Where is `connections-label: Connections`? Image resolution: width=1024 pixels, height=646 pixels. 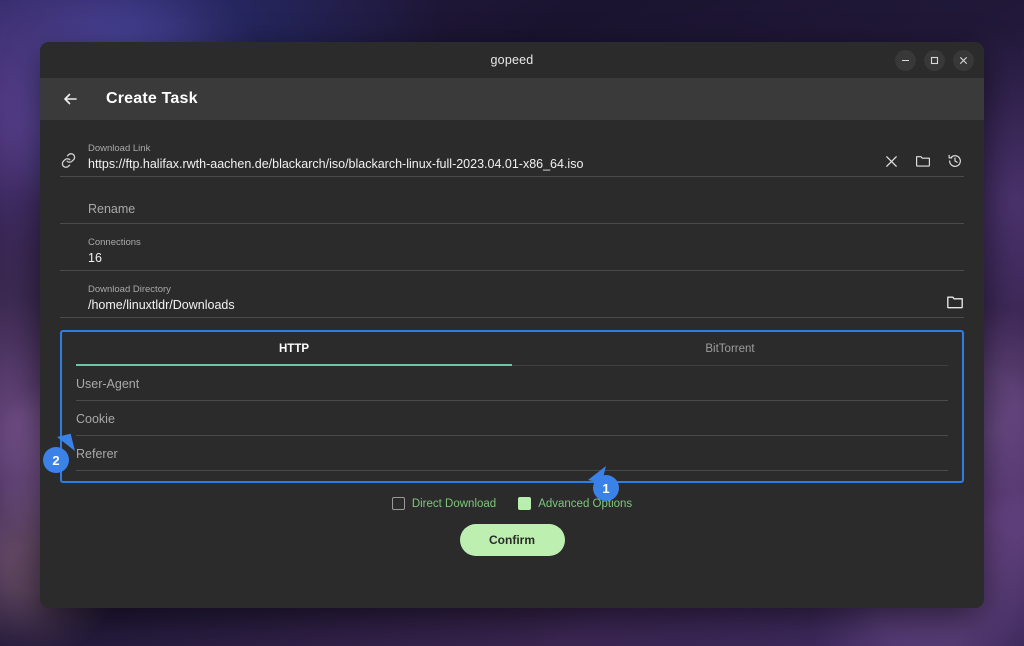
connections-label: Connections is located at coordinates (114, 242).